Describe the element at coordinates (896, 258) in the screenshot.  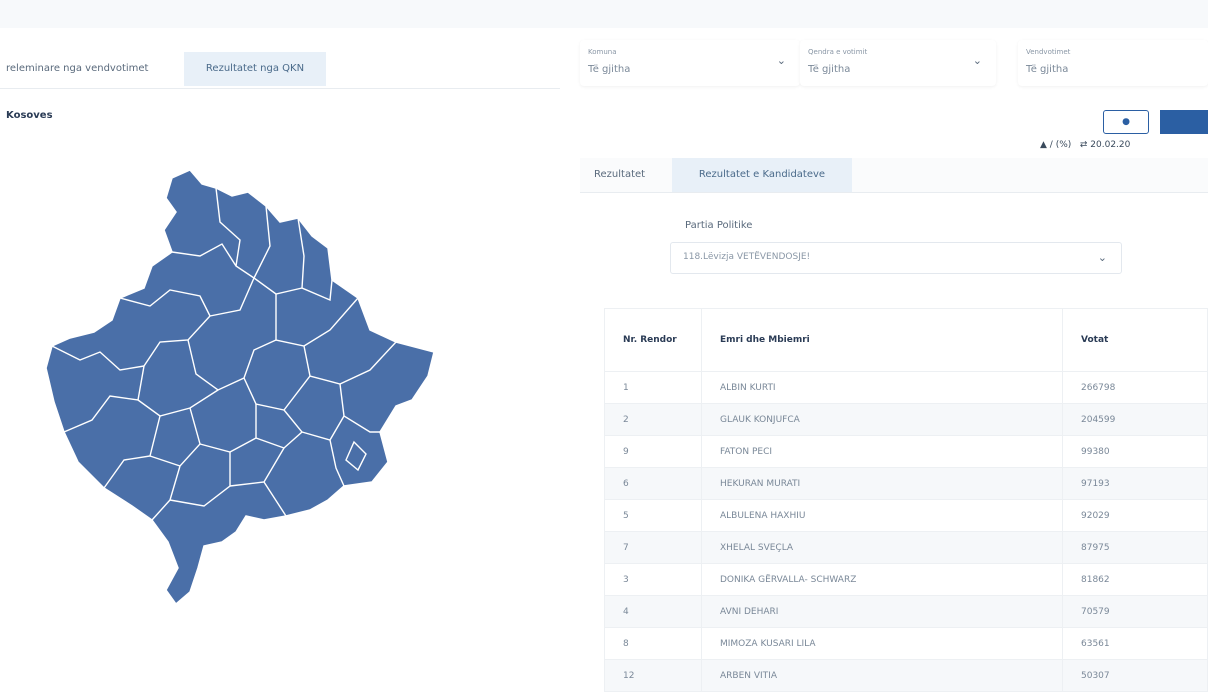
I see `party-select: 118.Lëvizja VETËVENDOSJE! ⌄` at that location.